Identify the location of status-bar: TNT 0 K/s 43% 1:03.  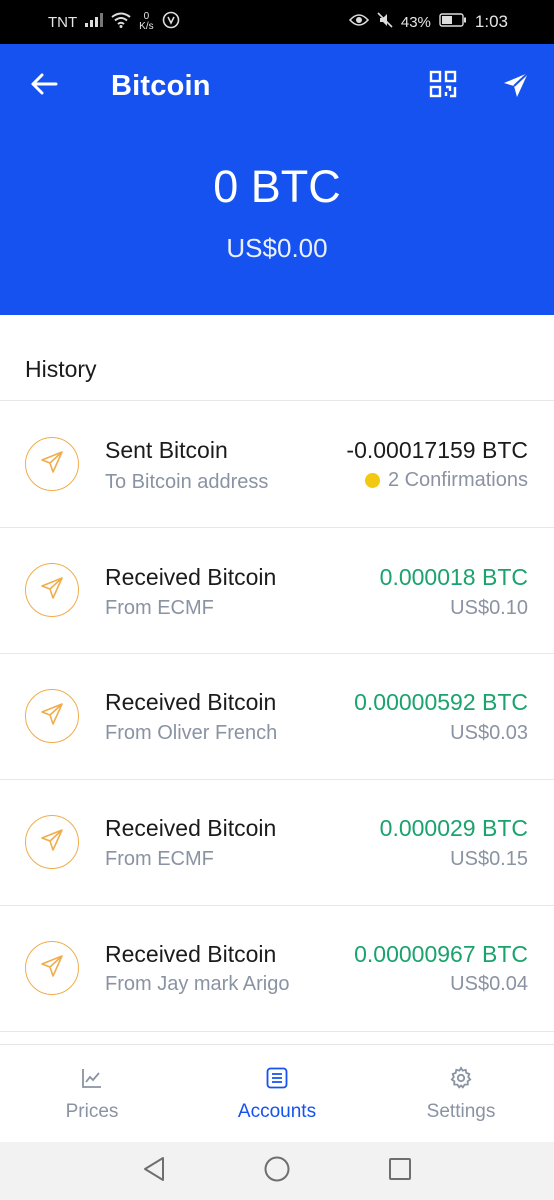
(277, 22).